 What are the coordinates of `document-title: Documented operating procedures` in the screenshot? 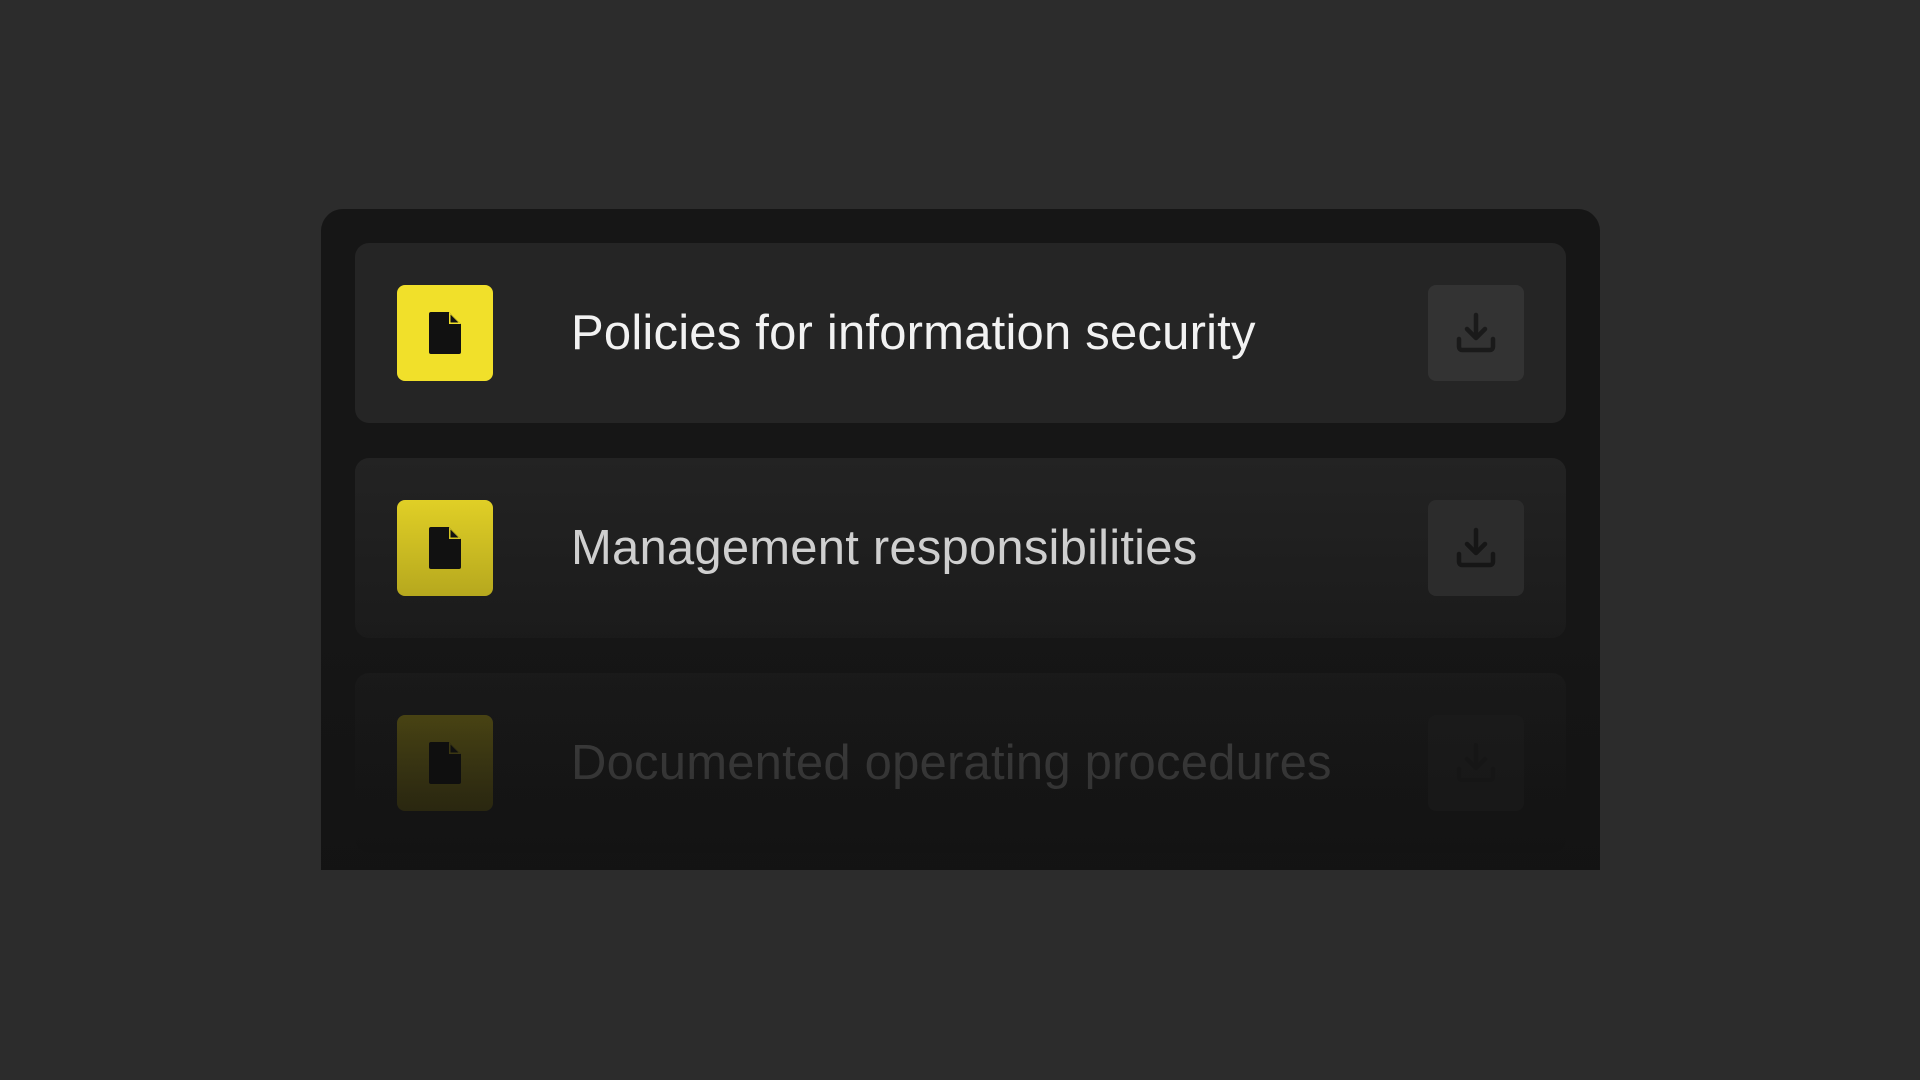 It's located at (951, 763).